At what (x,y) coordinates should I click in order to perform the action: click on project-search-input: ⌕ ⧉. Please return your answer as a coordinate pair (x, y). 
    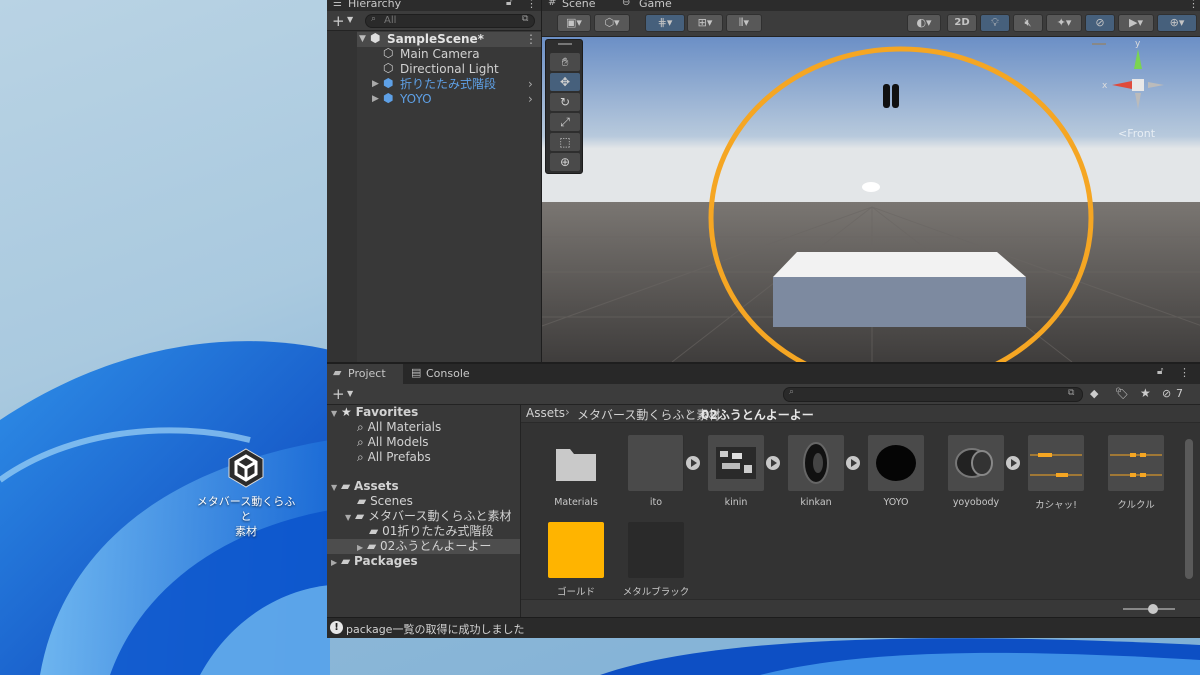
    Looking at the image, I should click on (933, 394).